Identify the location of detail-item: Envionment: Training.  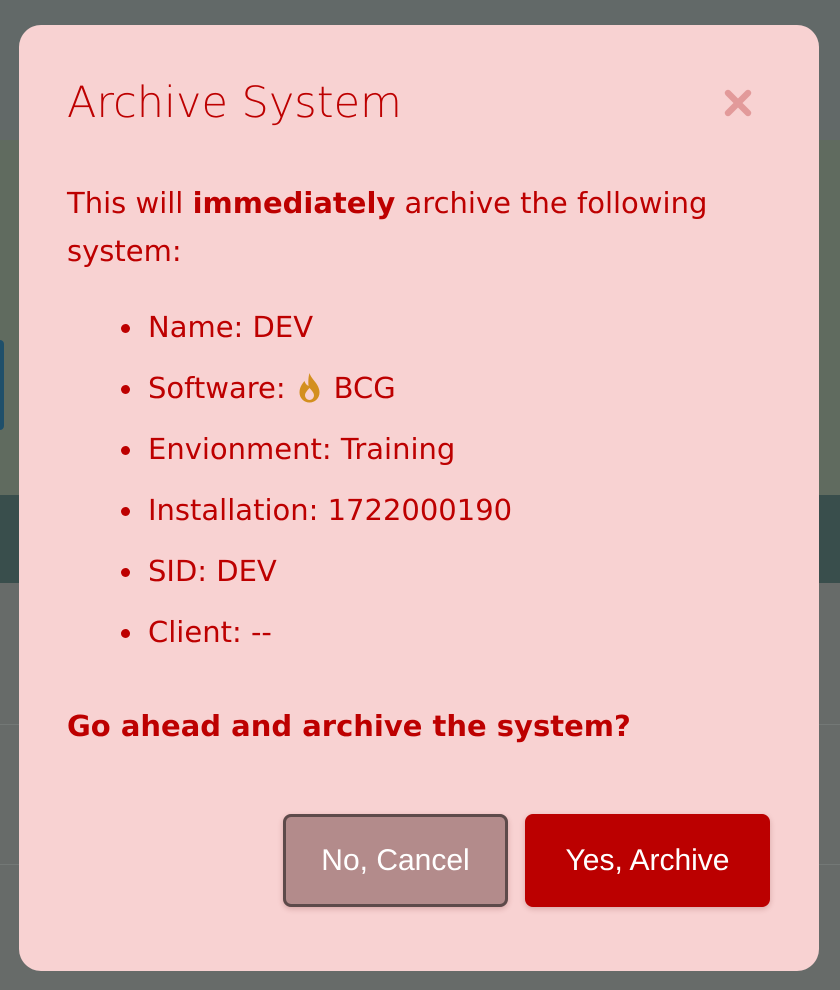
(302, 449).